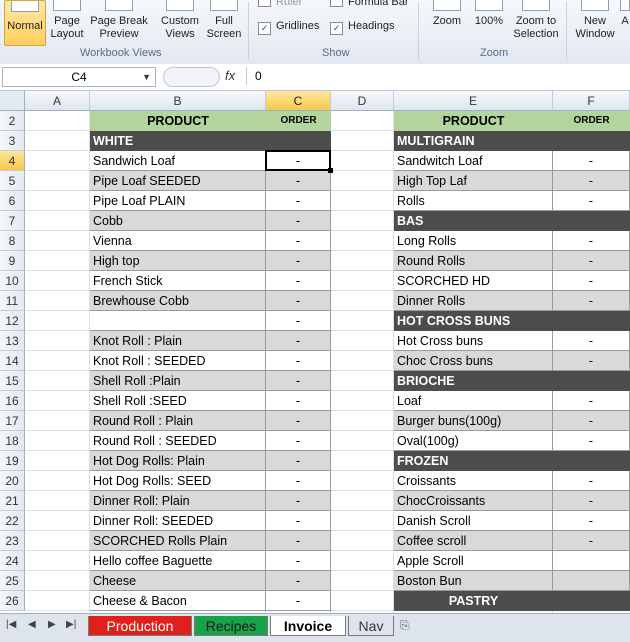  Describe the element at coordinates (437, 76) in the screenshot. I see `formula-input: 0` at that location.